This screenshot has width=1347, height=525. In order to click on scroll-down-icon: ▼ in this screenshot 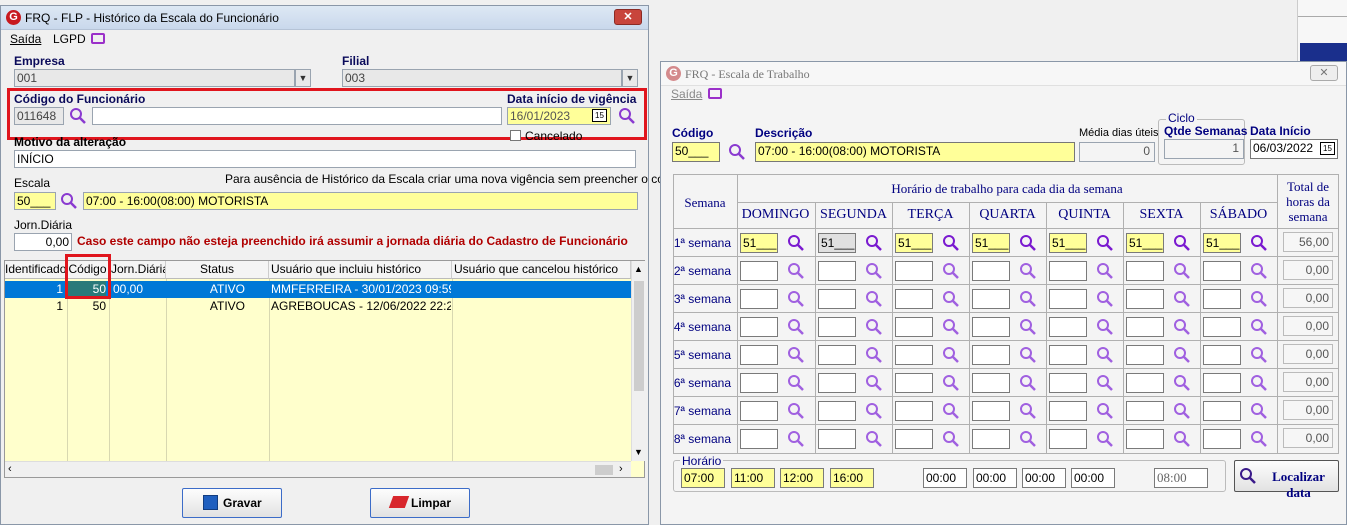, I will do `click(638, 452)`.